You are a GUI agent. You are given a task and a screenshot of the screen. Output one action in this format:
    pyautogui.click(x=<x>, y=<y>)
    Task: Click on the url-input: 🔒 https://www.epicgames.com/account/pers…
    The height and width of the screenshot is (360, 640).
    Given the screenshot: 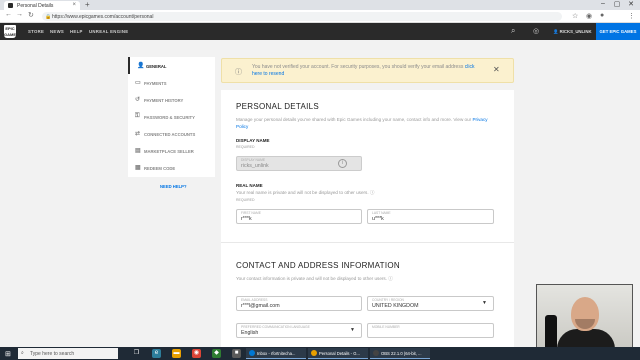 What is the action you would take?
    pyautogui.click(x=302, y=16)
    